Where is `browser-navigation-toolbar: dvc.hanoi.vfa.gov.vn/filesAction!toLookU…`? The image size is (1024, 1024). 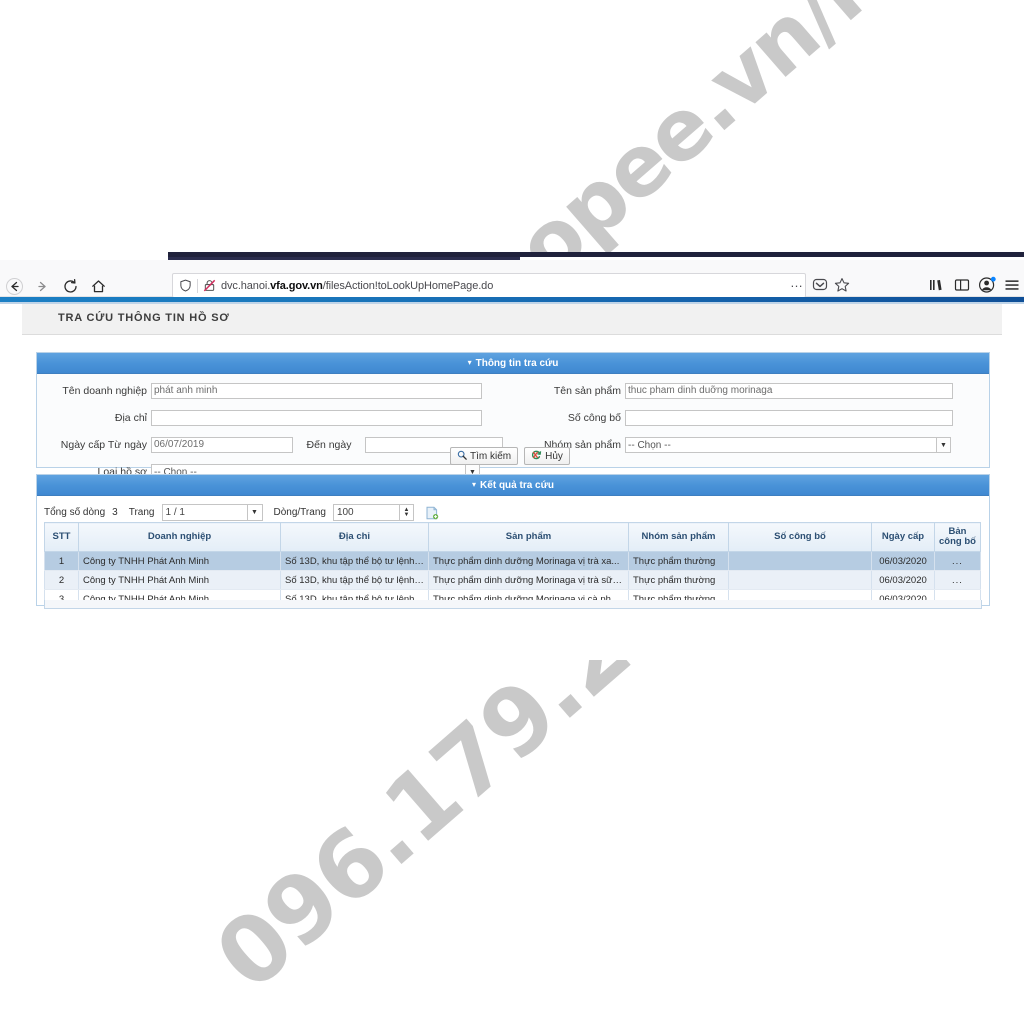
browser-navigation-toolbar: dvc.hanoi.vfa.gov.vn/filesAction!toLookU… is located at coordinates (512, 279).